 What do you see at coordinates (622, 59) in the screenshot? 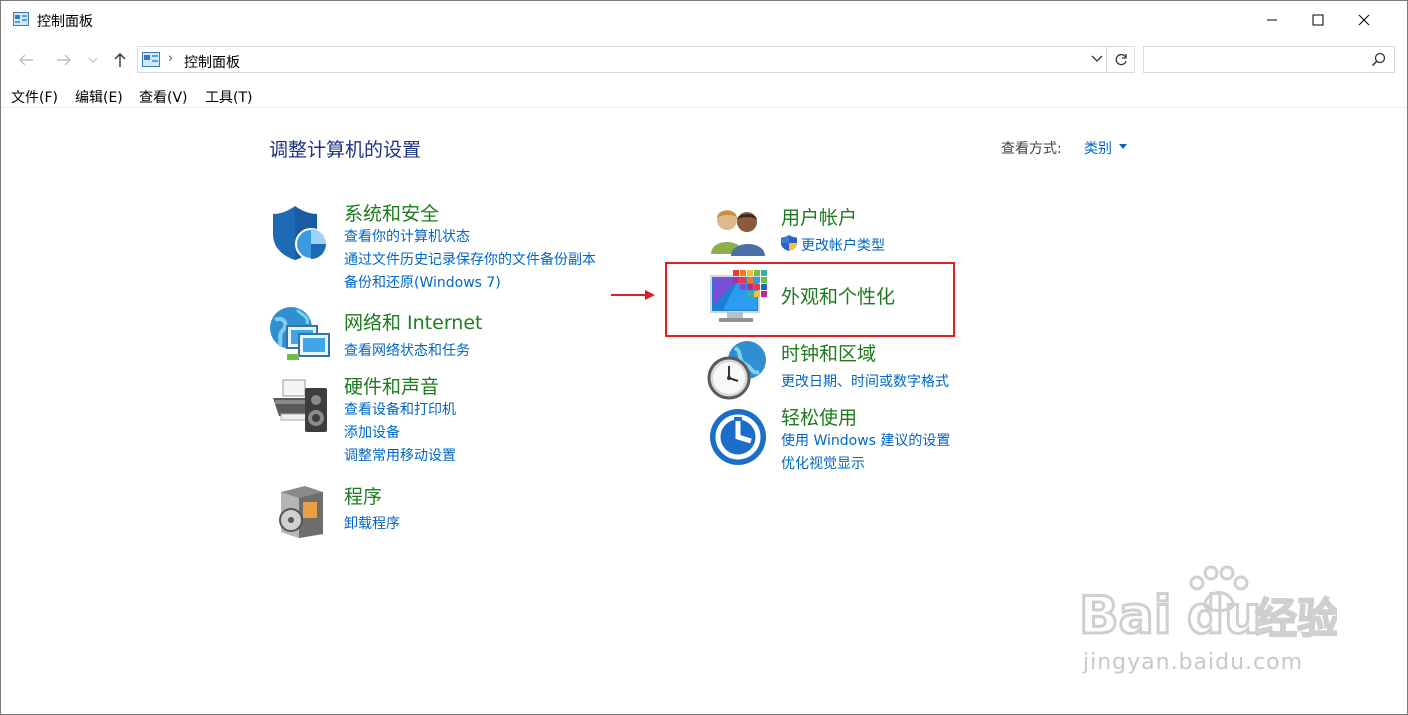
I see `address-bar: › 控制面板` at bounding box center [622, 59].